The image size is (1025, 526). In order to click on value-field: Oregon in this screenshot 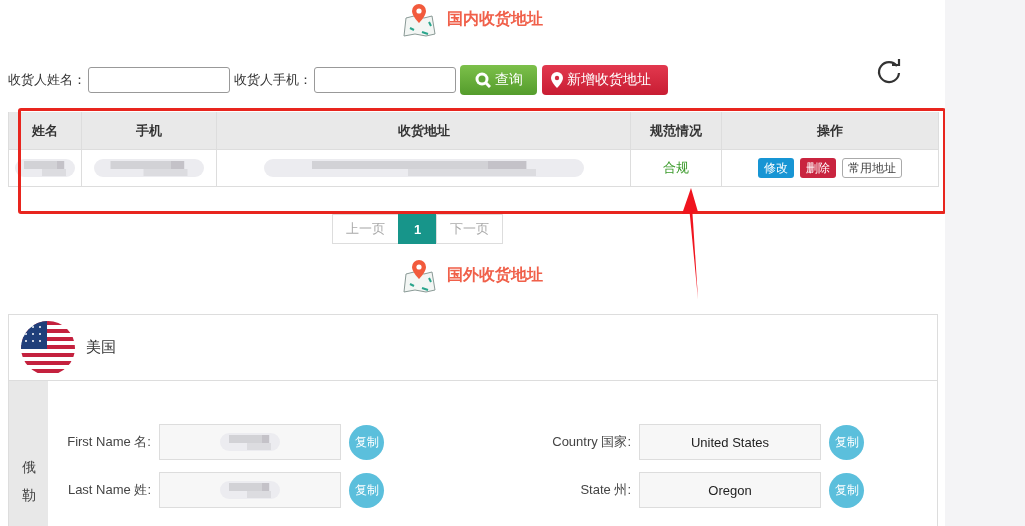, I will do `click(730, 490)`.